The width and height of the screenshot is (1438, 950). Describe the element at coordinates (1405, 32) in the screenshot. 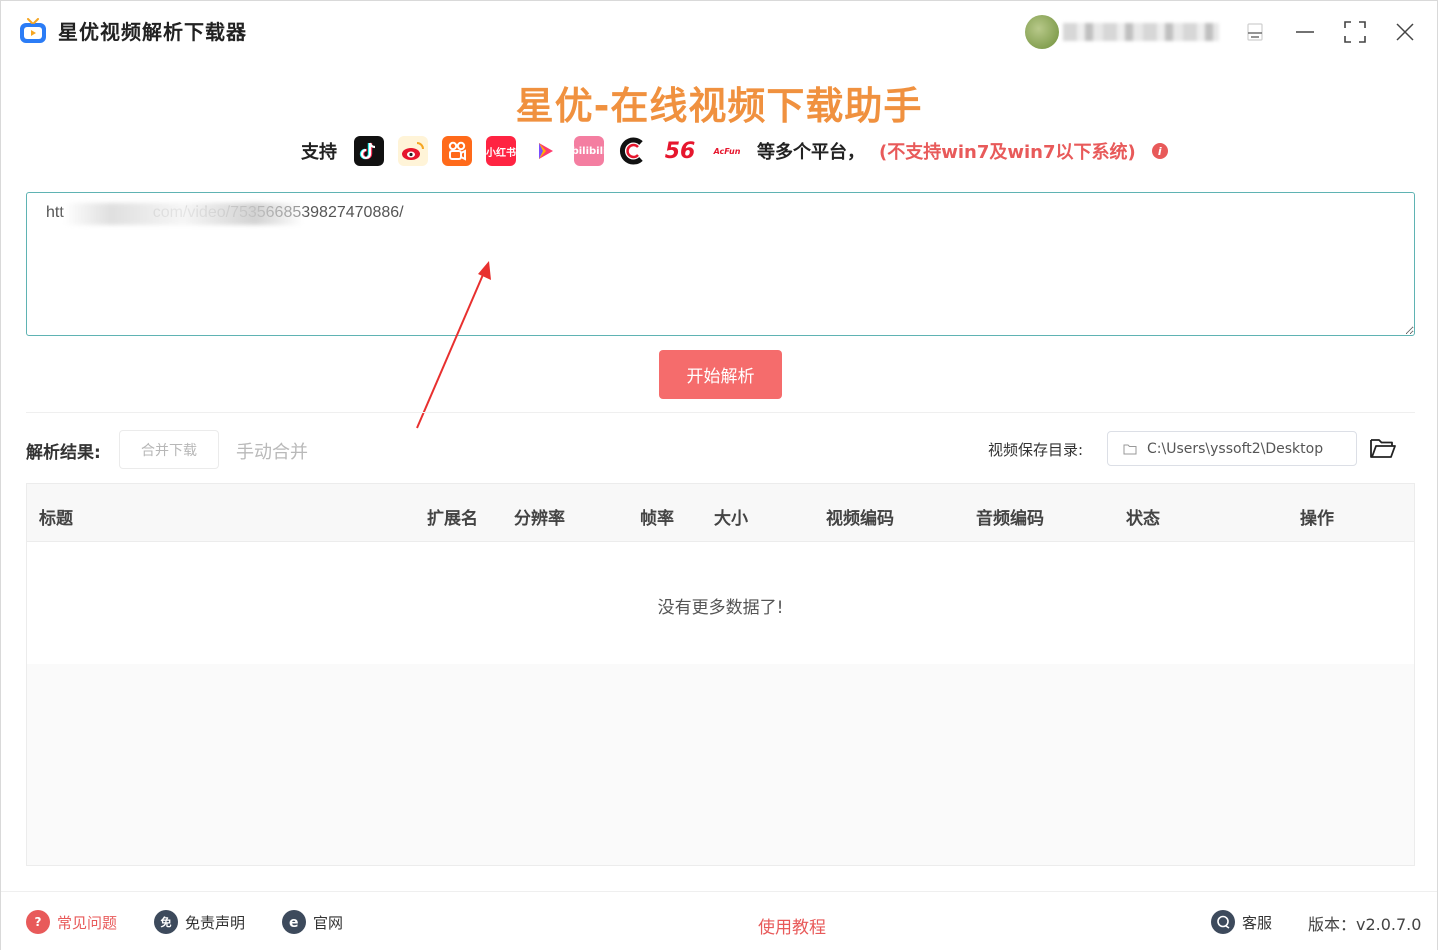

I see `close-icon` at that location.